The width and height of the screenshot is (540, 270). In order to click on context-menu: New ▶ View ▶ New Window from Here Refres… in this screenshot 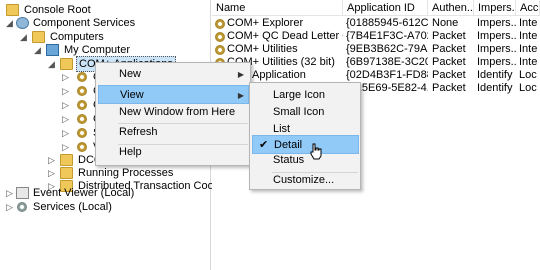, I will do `click(173, 114)`.